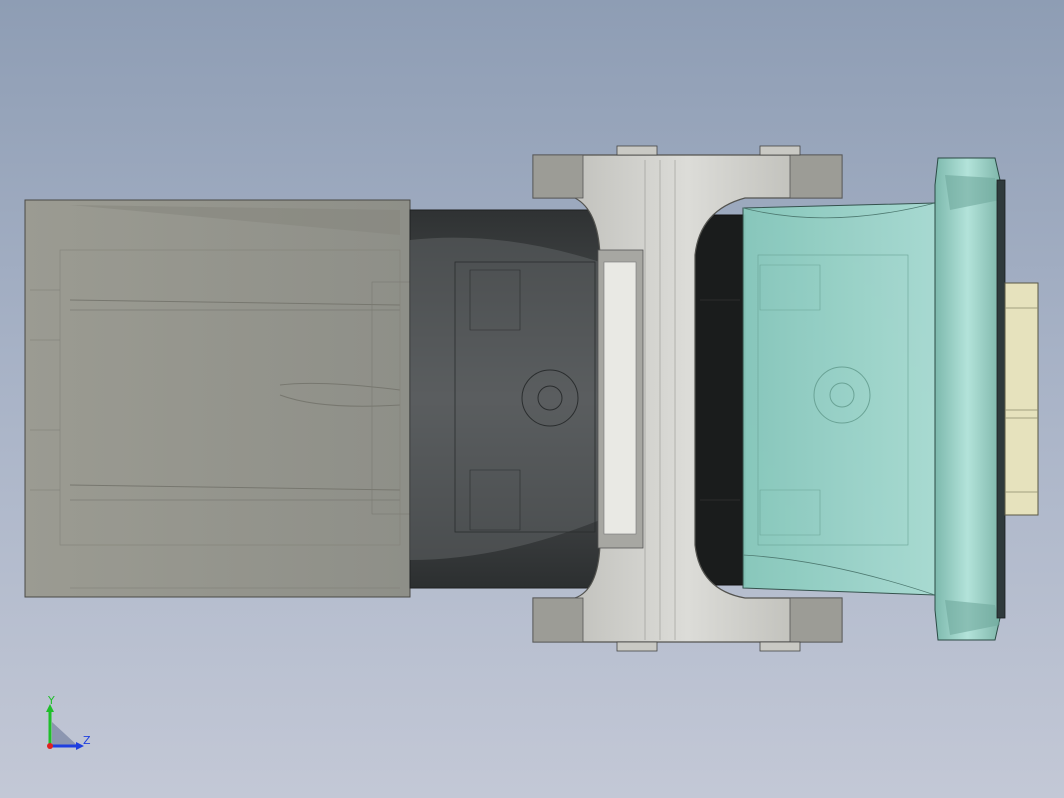 Image resolution: width=1064 pixels, height=798 pixels. I want to click on coordinate-triad: Y Z, so click(73, 726).